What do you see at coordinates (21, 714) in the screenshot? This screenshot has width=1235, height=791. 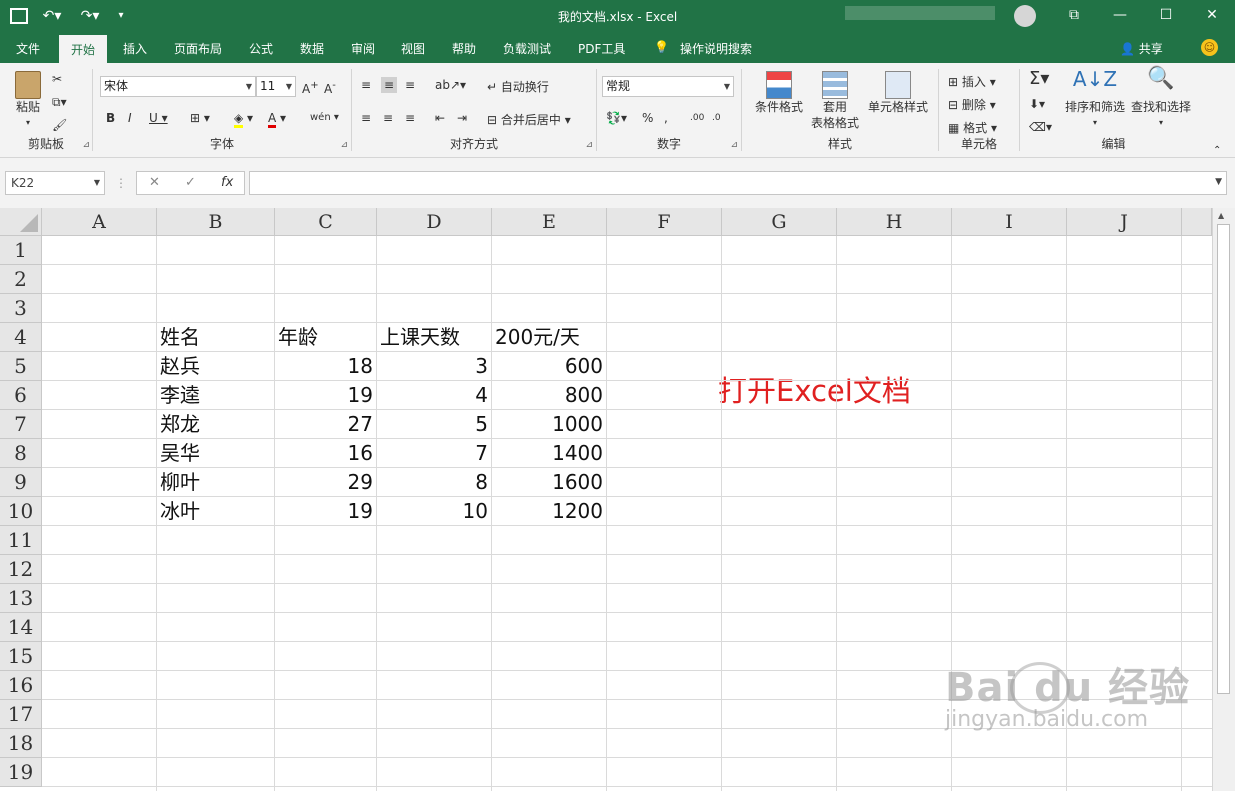 I see `row-header-17: 17` at bounding box center [21, 714].